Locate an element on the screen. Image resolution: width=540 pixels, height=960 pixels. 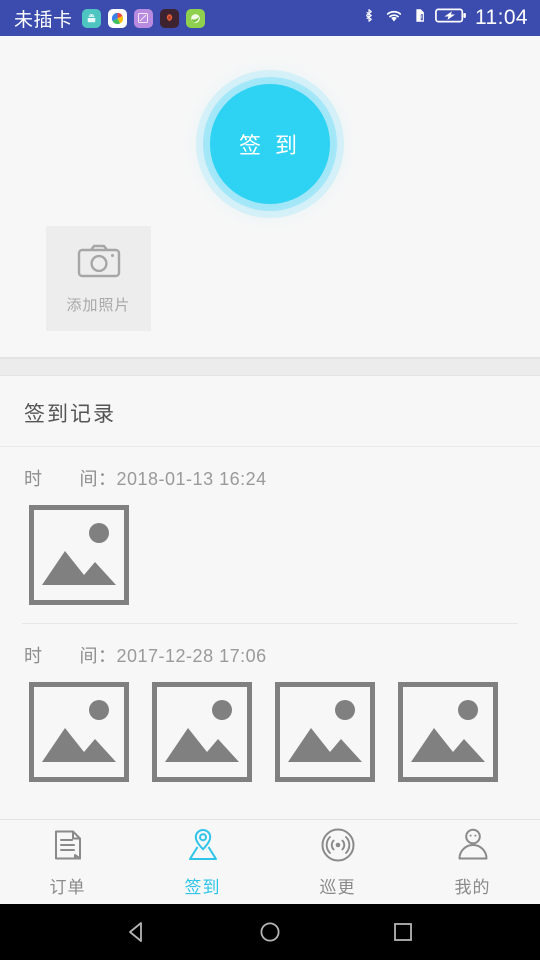
tab-signin: 签到 is located at coordinates (202, 862).